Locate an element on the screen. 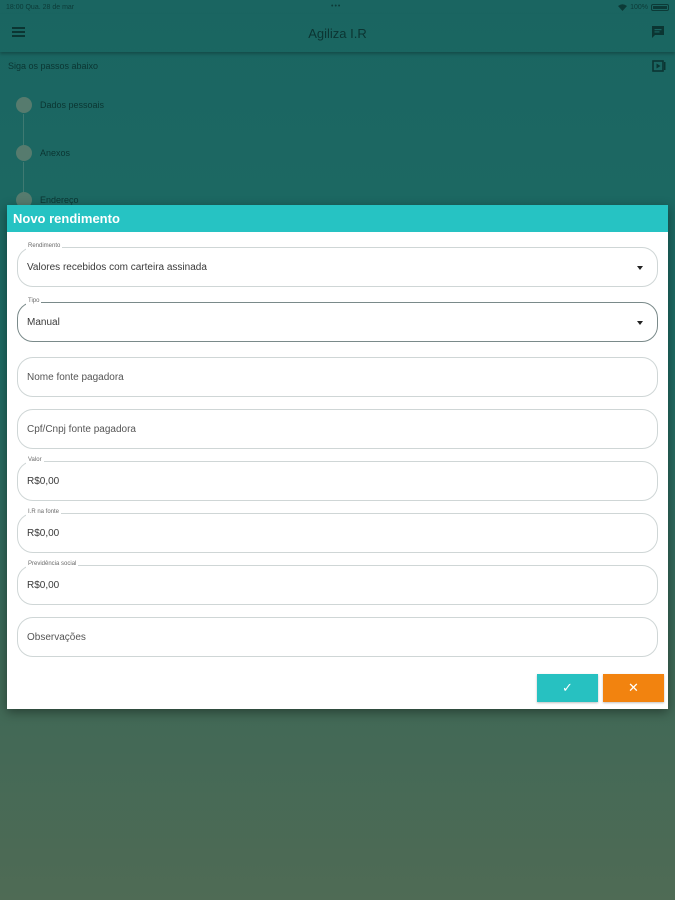 This screenshot has width=675, height=900. menu-icon is located at coordinates (18, 32).